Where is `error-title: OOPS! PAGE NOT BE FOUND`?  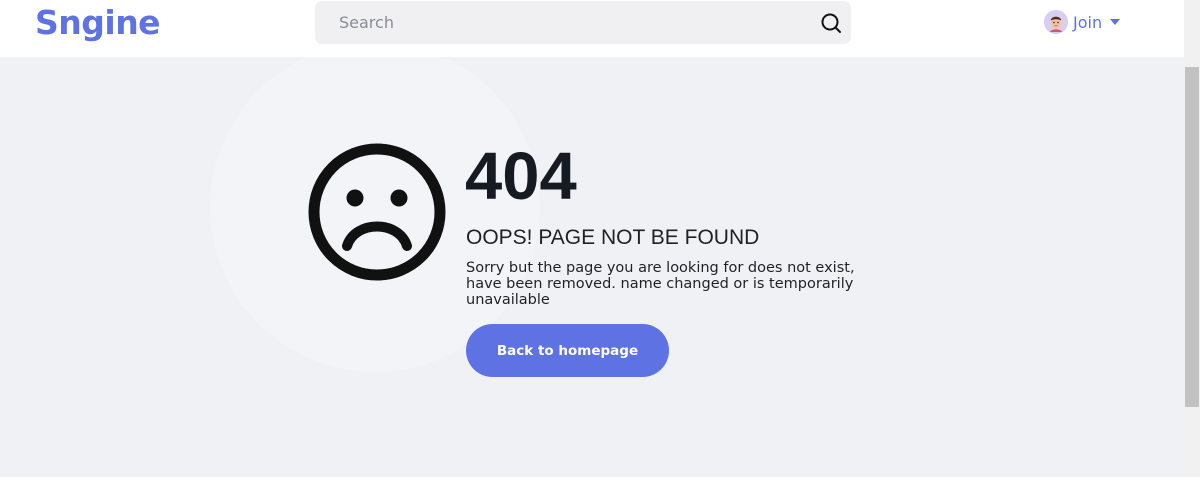
error-title: OOPS! PAGE NOT BE FOUND is located at coordinates (613, 237).